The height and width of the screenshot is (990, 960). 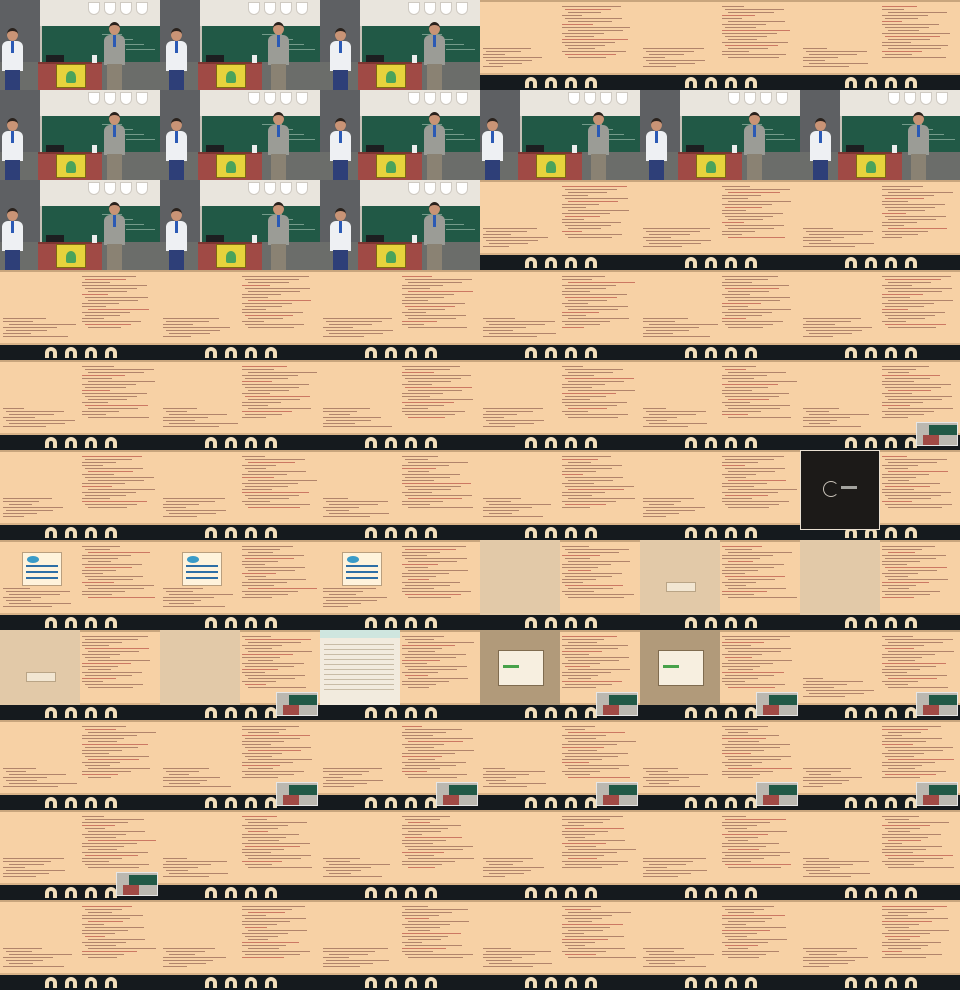 What do you see at coordinates (681, 587) in the screenshot?
I see `small-button` at bounding box center [681, 587].